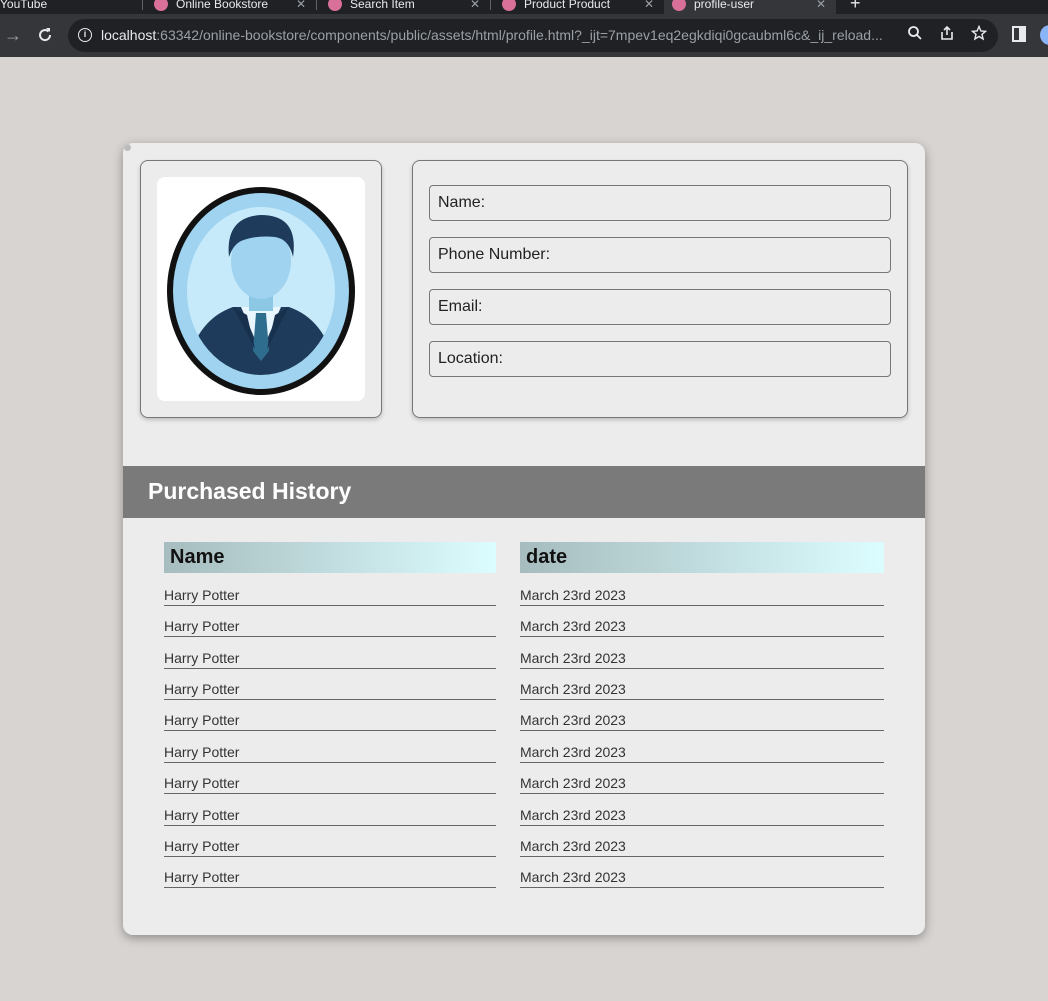 The width and height of the screenshot is (1048, 1001). Describe the element at coordinates (660, 359) in the screenshot. I see `location-field: Location:` at that location.